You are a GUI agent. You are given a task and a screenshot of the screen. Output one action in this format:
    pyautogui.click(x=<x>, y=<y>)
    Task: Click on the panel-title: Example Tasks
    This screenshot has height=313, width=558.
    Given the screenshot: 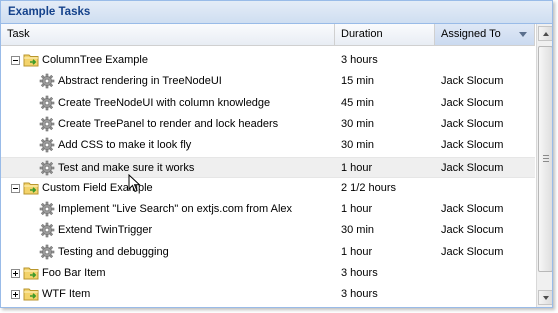 What is the action you would take?
    pyautogui.click(x=276, y=12)
    